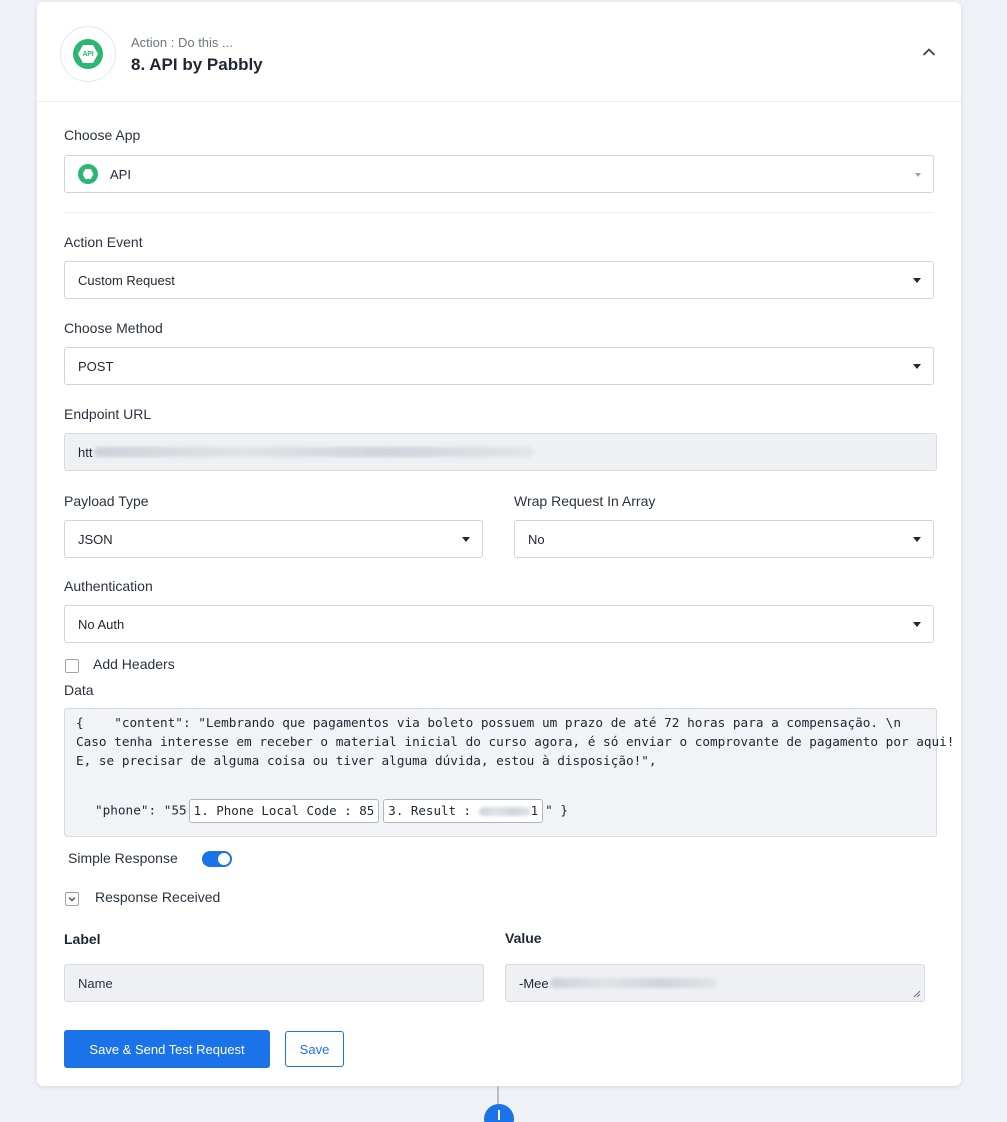  Describe the element at coordinates (499, 624) in the screenshot. I see `authentication-select: No Auth` at that location.